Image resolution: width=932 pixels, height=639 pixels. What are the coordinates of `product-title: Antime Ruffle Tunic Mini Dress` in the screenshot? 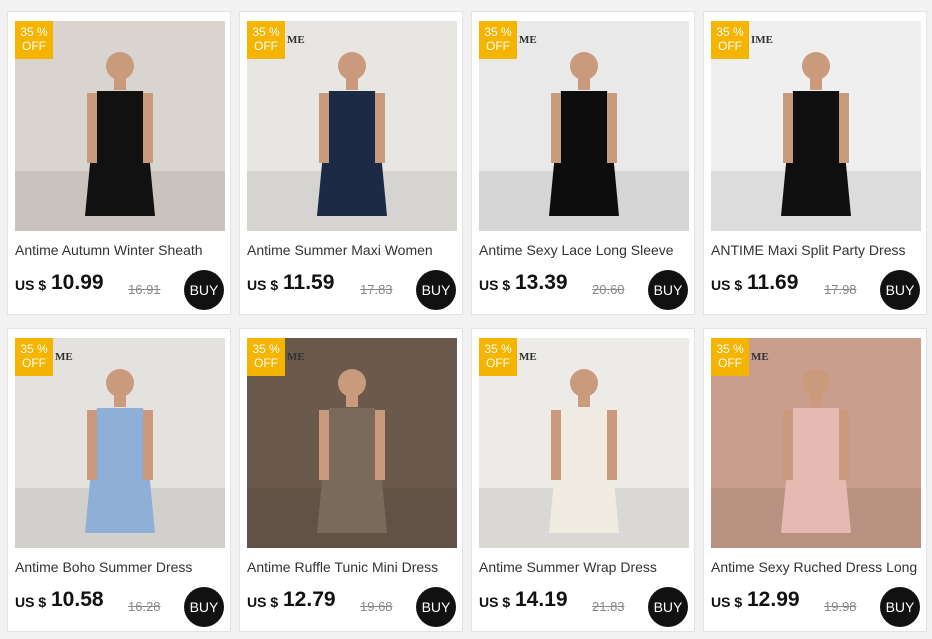 It's located at (352, 567).